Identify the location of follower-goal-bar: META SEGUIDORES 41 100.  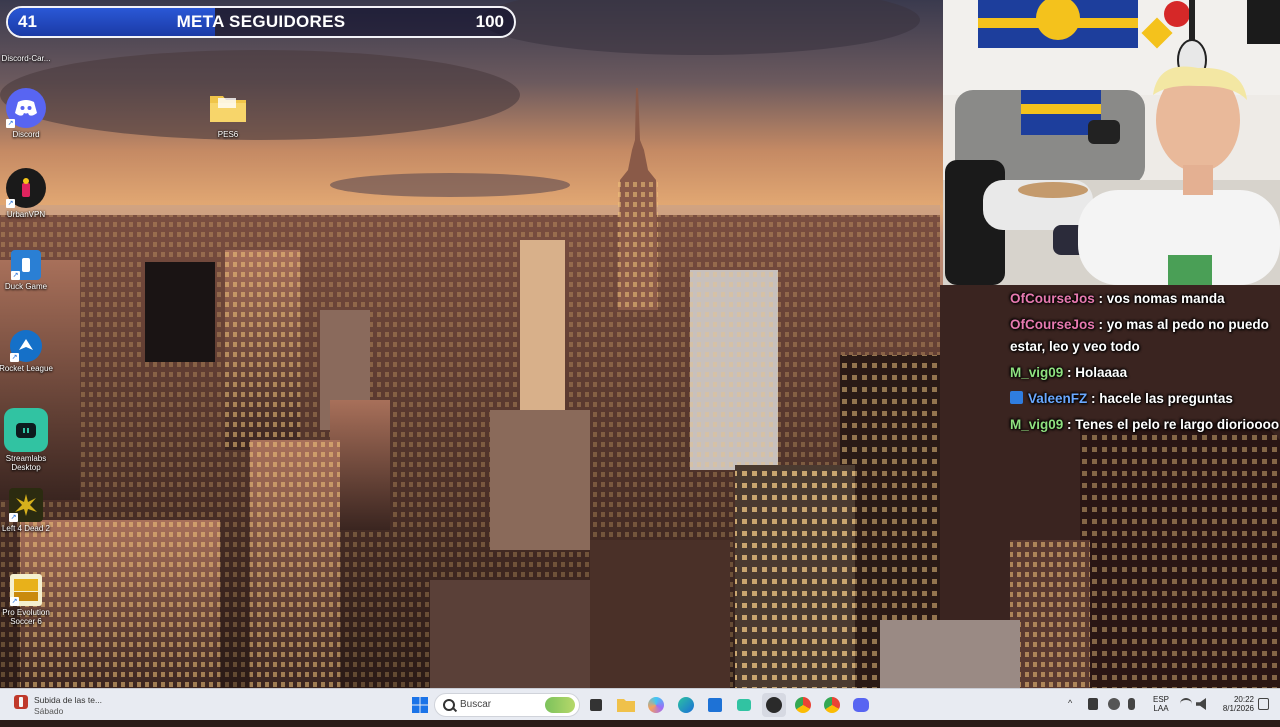
(261, 22).